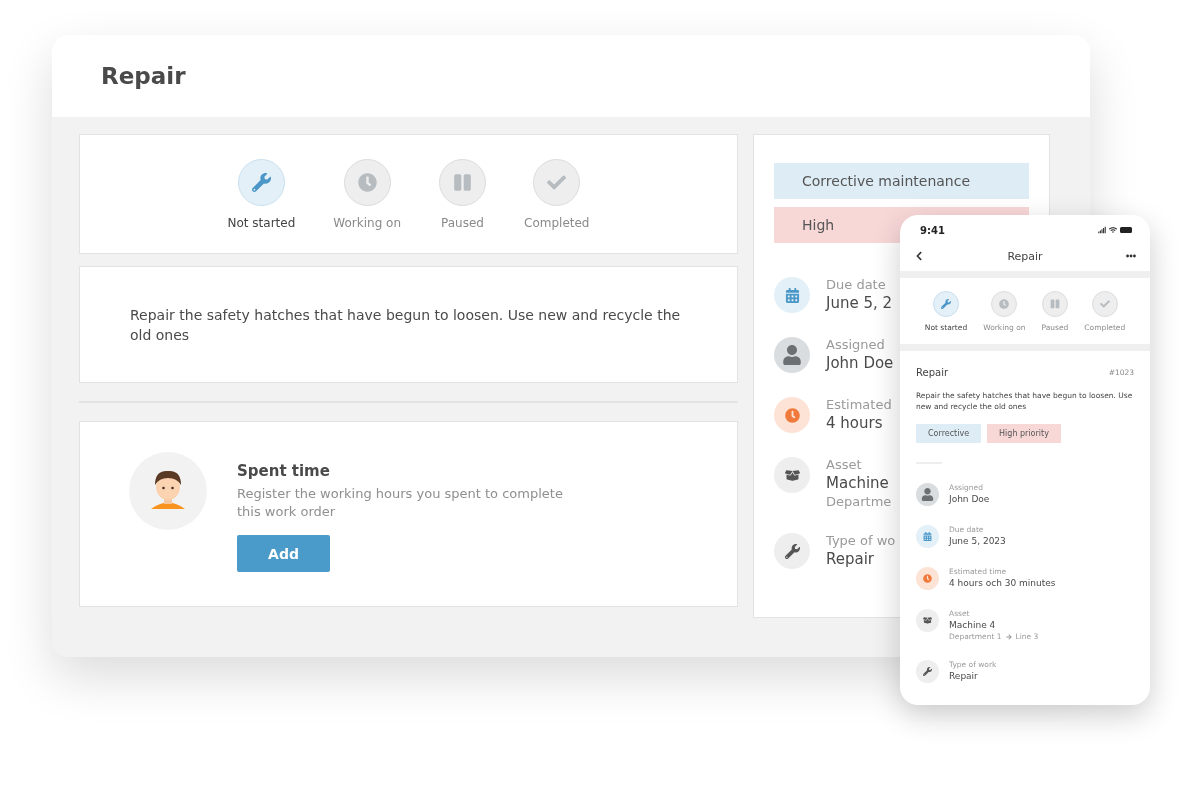 Image resolution: width=1200 pixels, height=786 pixels. Describe the element at coordinates (932, 230) in the screenshot. I see `status-time: 9:41` at that location.